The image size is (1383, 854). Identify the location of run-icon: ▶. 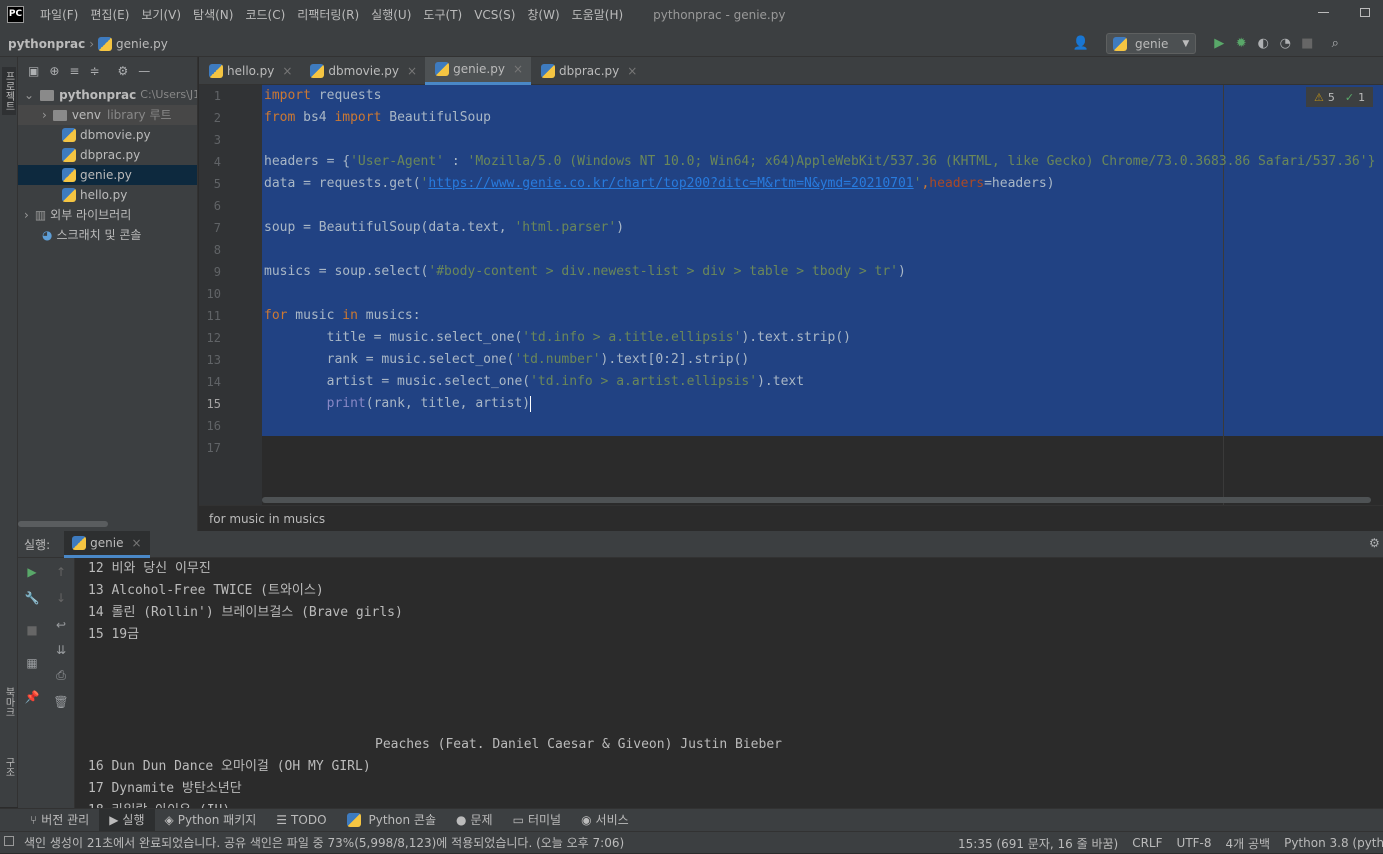
(1219, 44).